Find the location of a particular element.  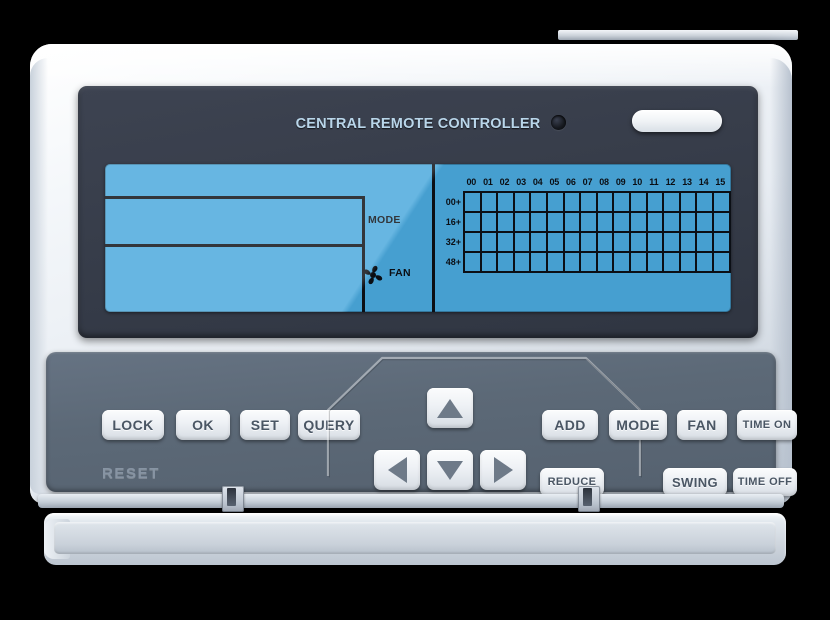

bottom-cover-flap is located at coordinates (415, 539).